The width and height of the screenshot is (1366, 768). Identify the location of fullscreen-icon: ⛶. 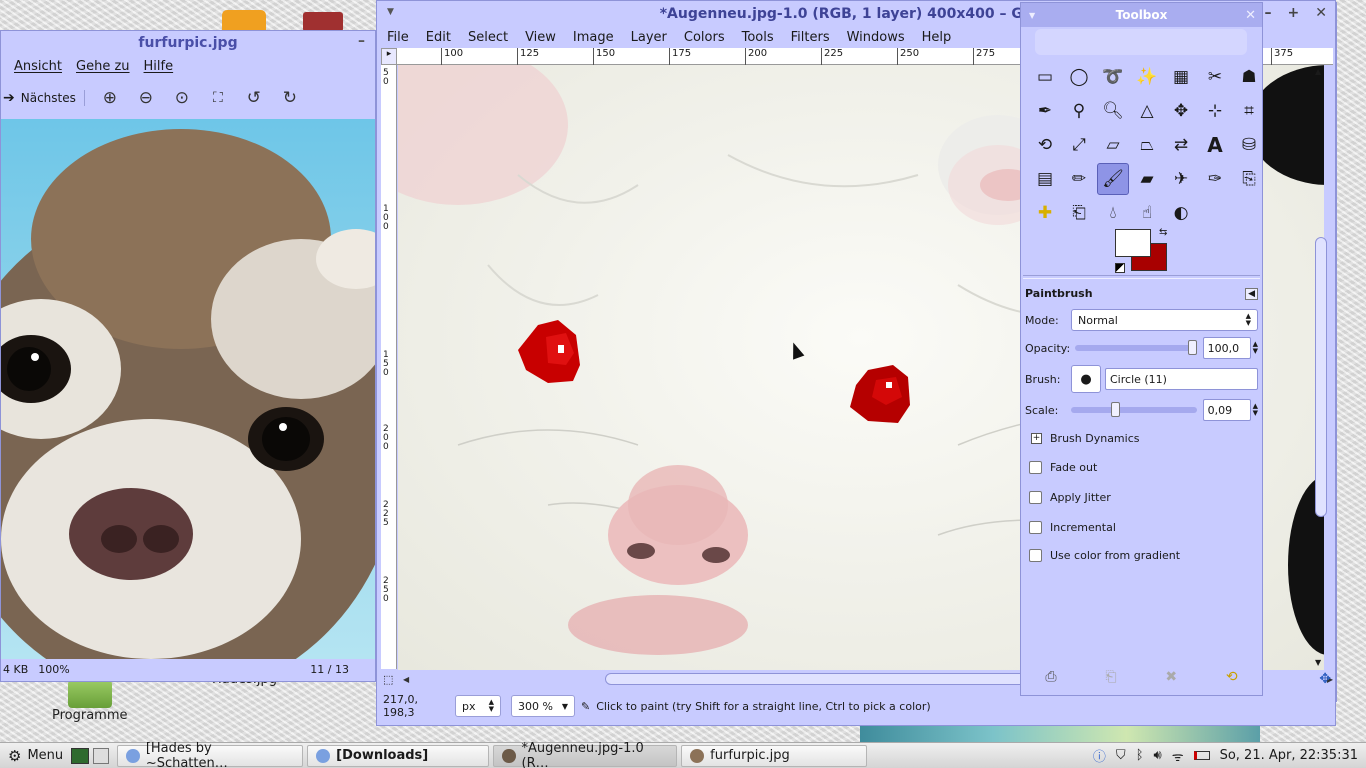
(218, 98).